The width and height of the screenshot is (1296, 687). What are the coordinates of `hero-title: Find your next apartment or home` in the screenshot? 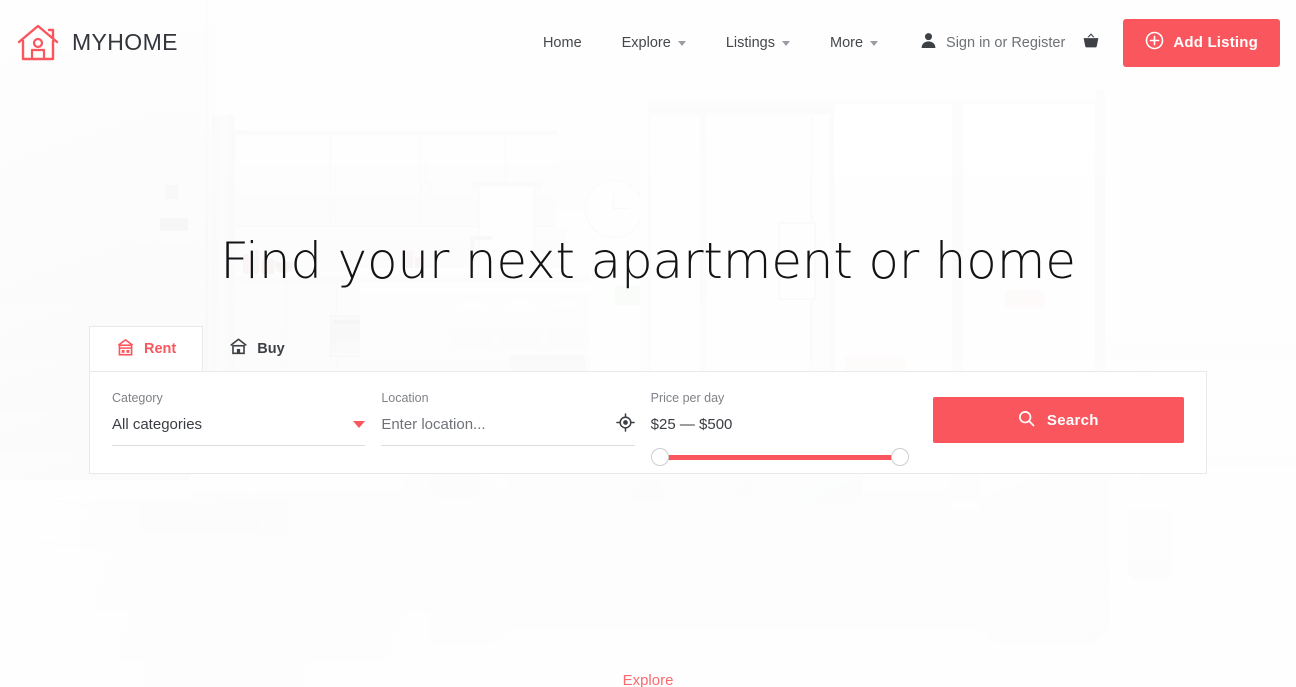 It's located at (648, 261).